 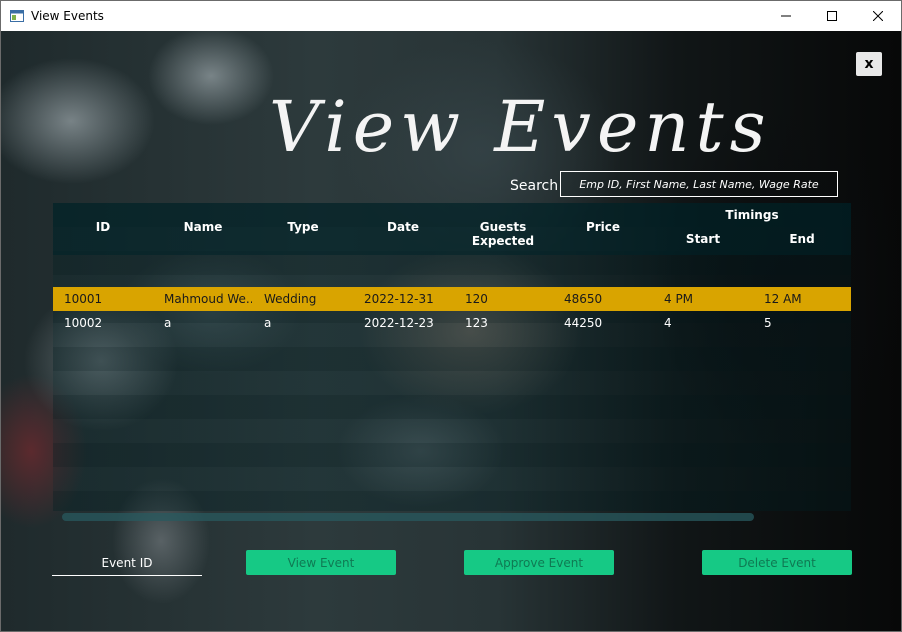 What do you see at coordinates (869, 64) in the screenshot?
I see `close-view-button: x` at bounding box center [869, 64].